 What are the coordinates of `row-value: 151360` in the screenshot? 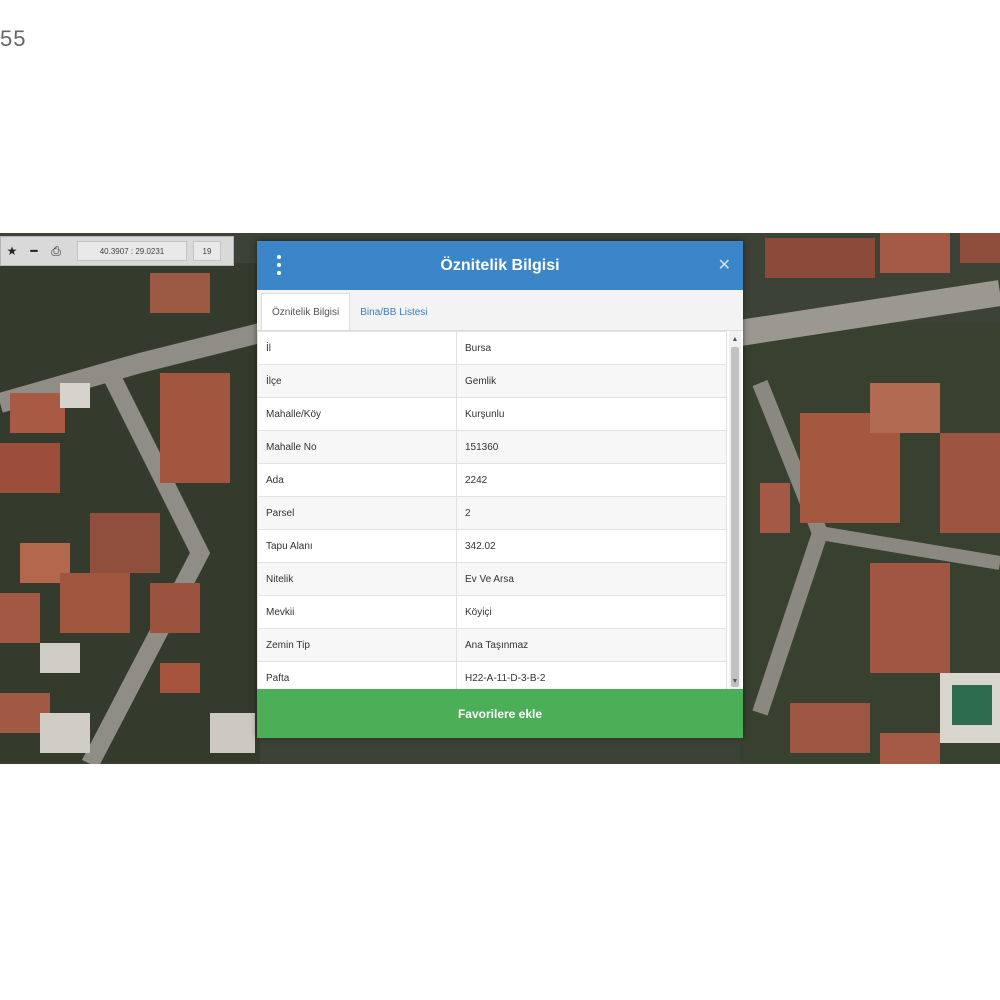 It's located at (591, 447).